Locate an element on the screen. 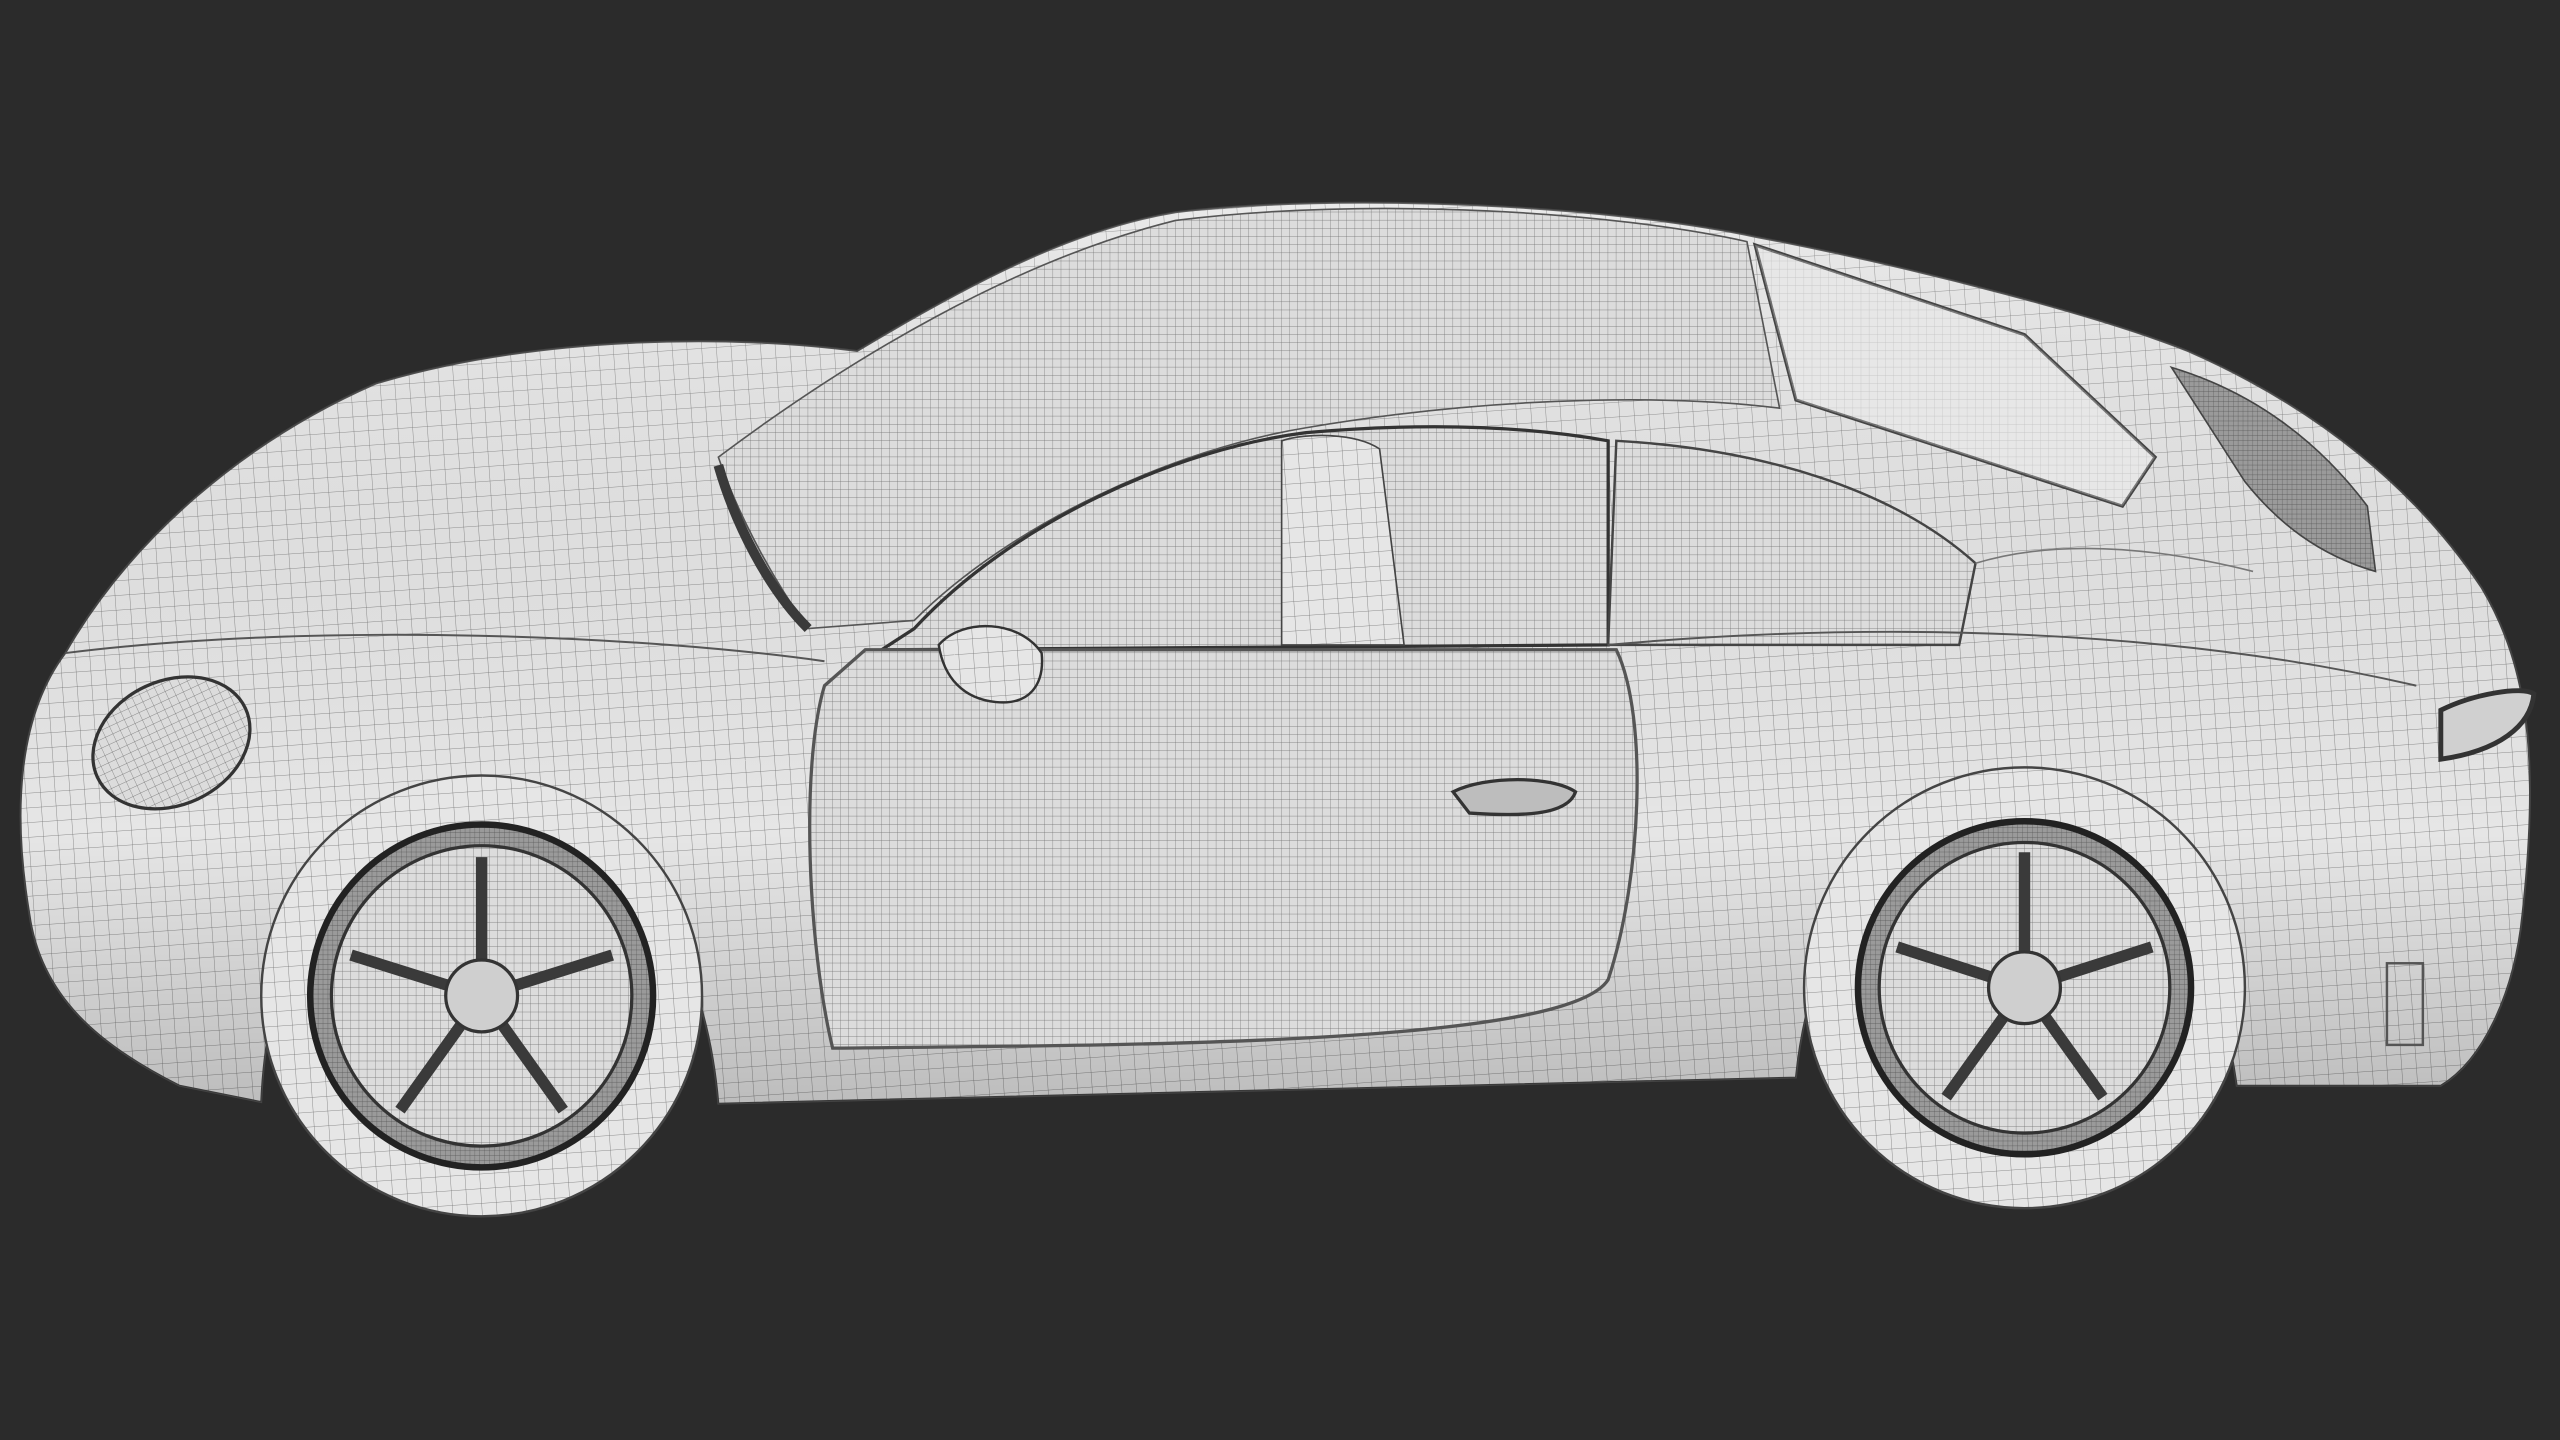  door-handle is located at coordinates (1514, 797).